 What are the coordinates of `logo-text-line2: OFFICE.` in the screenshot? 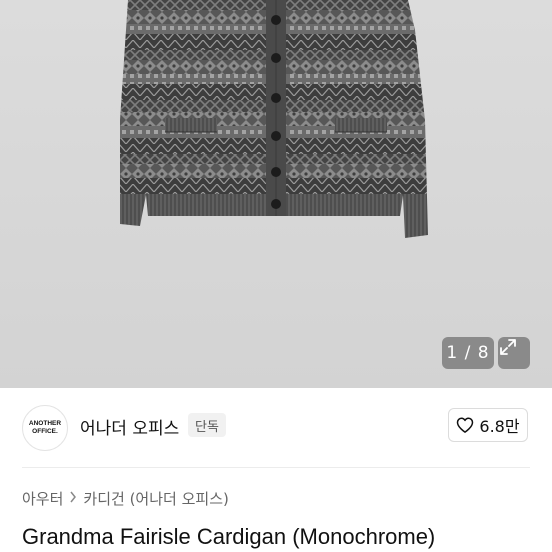 It's located at (45, 431).